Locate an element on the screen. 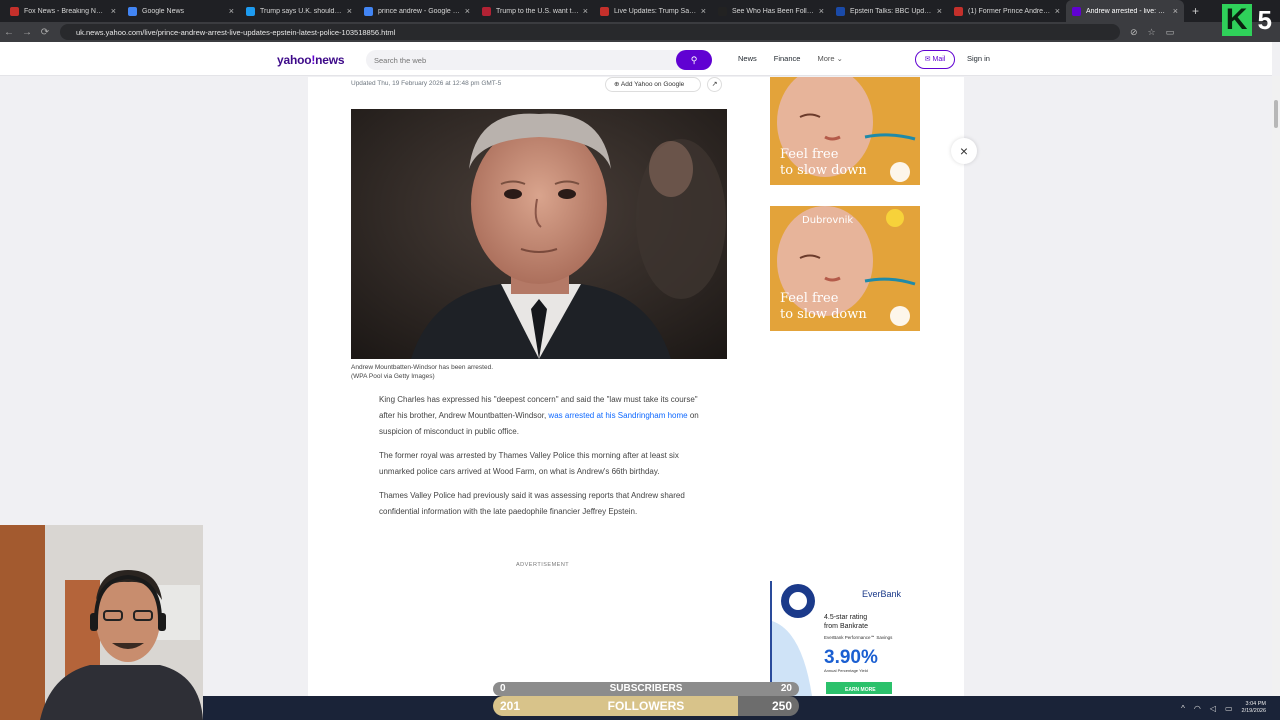 Image resolution: width=1280 pixels, height=720 pixels. battery-icon: ▭ is located at coordinates (1229, 708).